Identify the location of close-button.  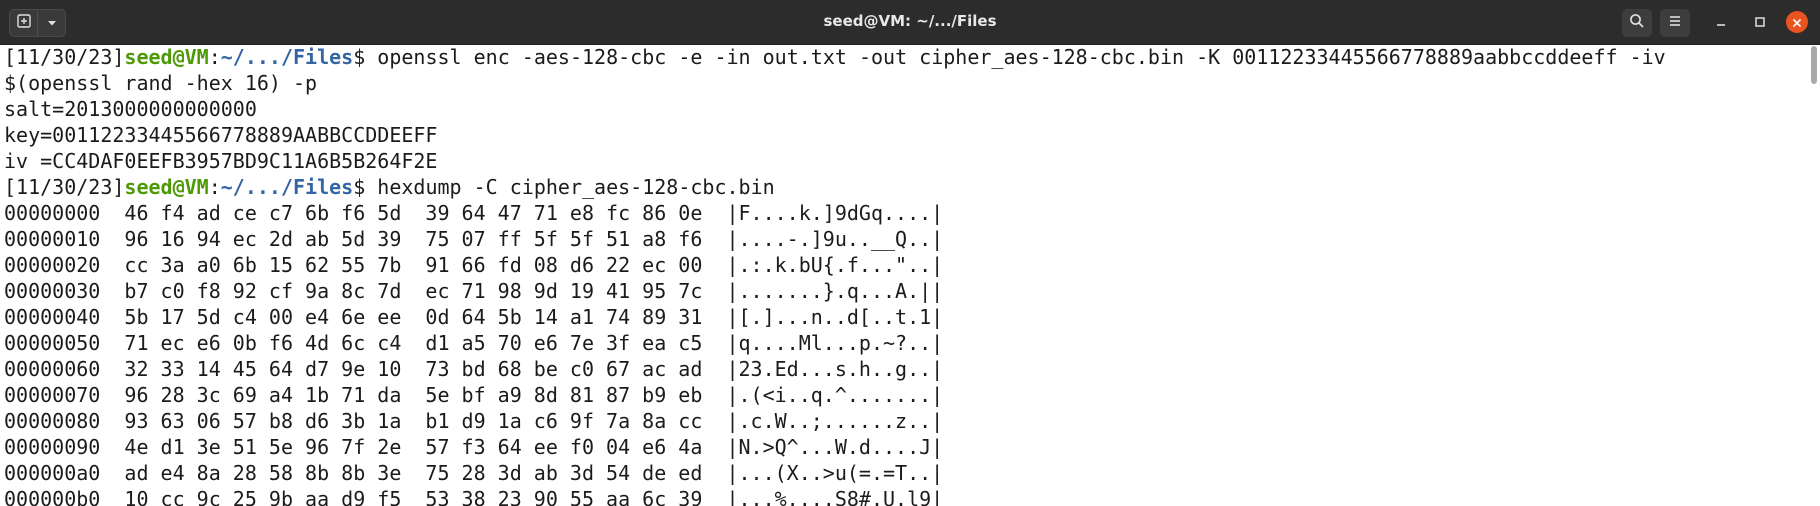
(1797, 22).